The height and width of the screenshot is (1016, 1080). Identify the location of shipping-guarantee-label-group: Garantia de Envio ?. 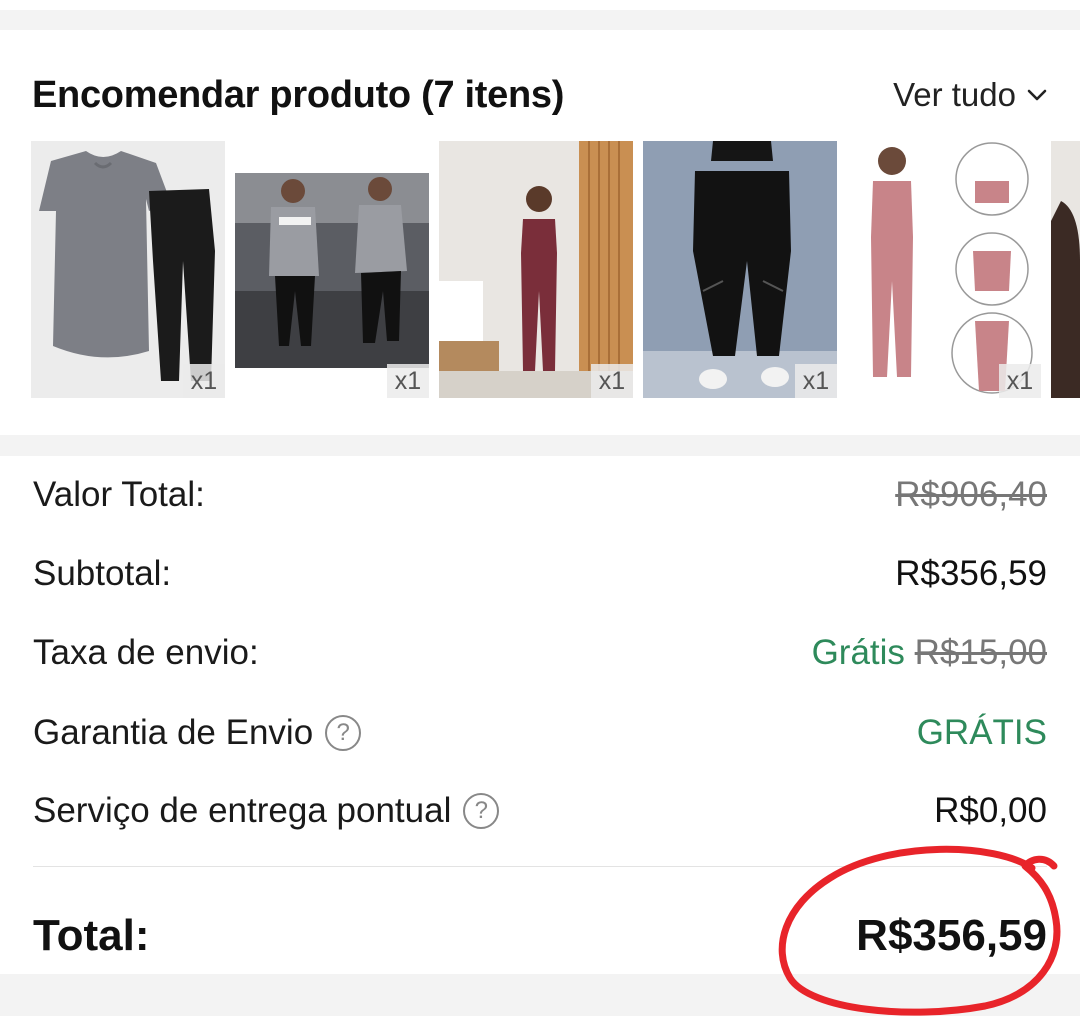
(197, 733).